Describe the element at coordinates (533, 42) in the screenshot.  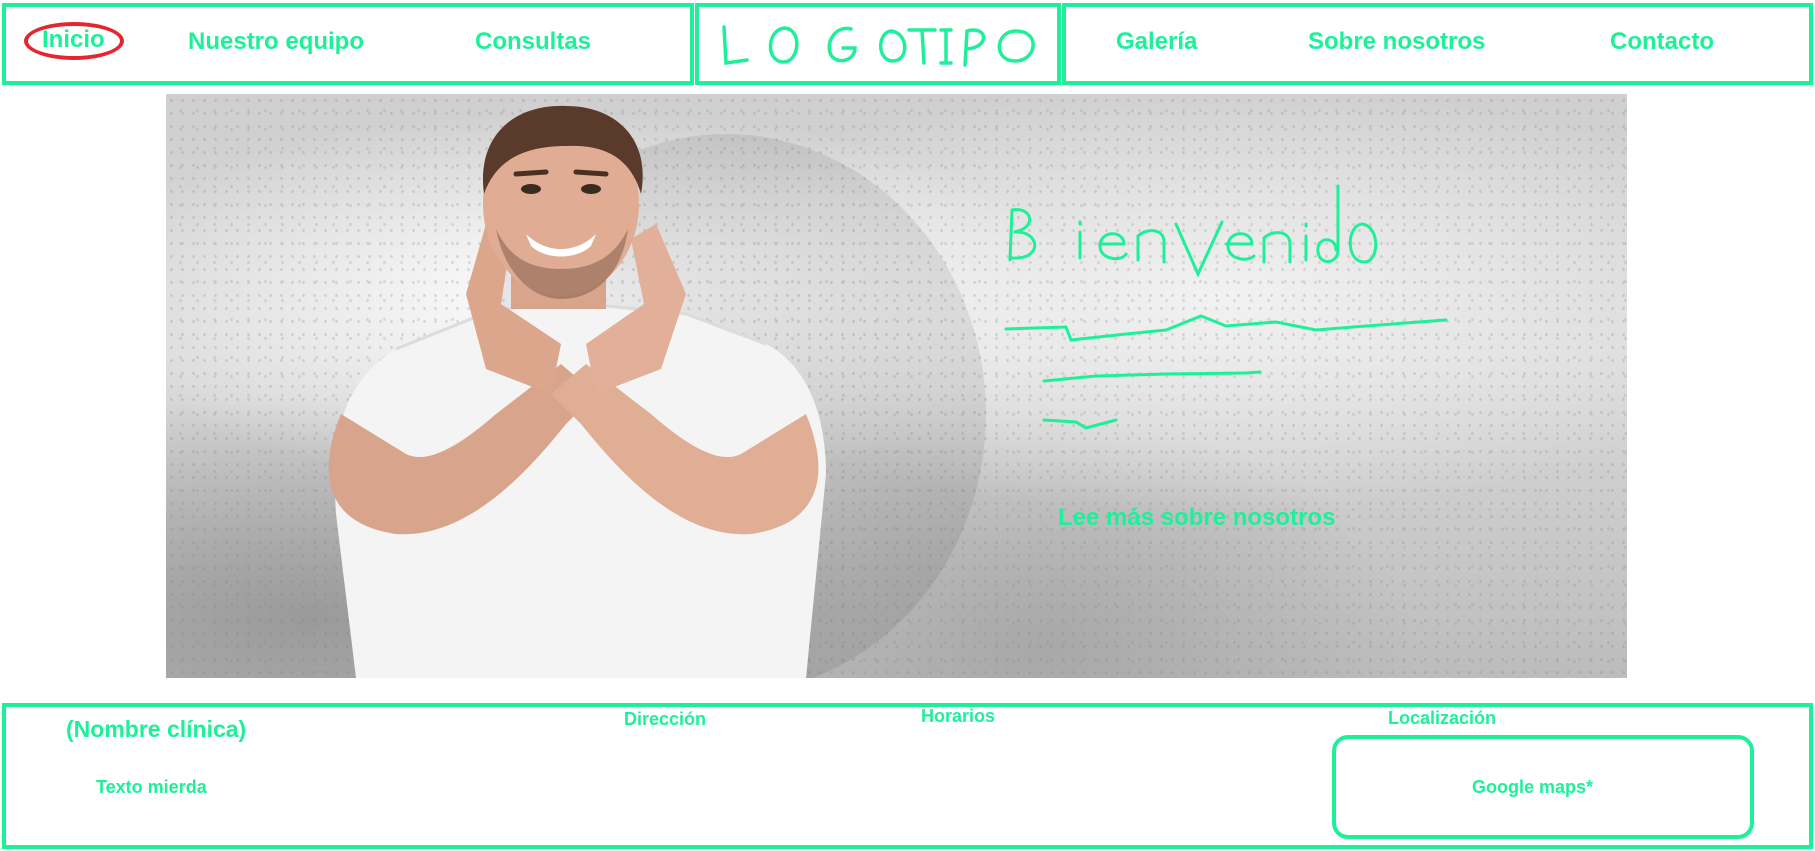
I see `nav-consultas: Consultas` at that location.